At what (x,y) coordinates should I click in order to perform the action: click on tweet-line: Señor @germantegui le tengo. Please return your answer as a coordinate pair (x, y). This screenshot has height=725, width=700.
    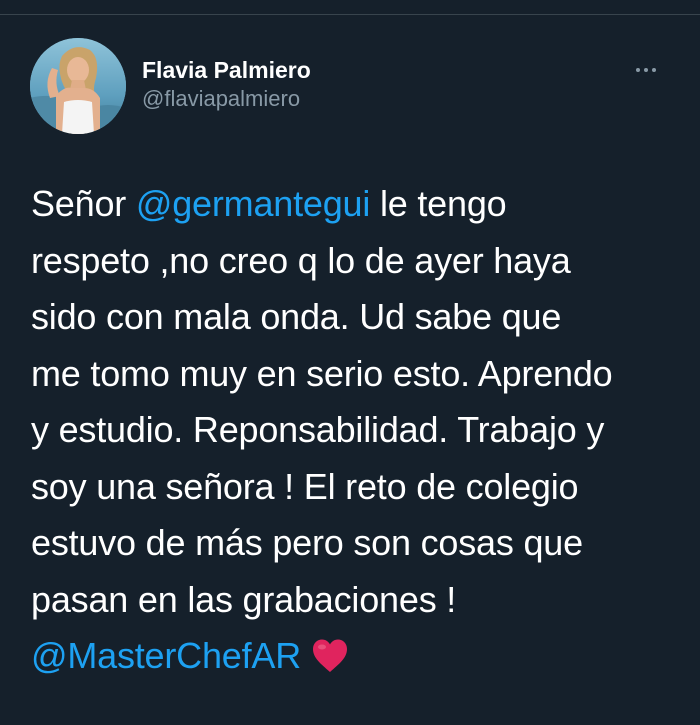
    Looking at the image, I should click on (361, 204).